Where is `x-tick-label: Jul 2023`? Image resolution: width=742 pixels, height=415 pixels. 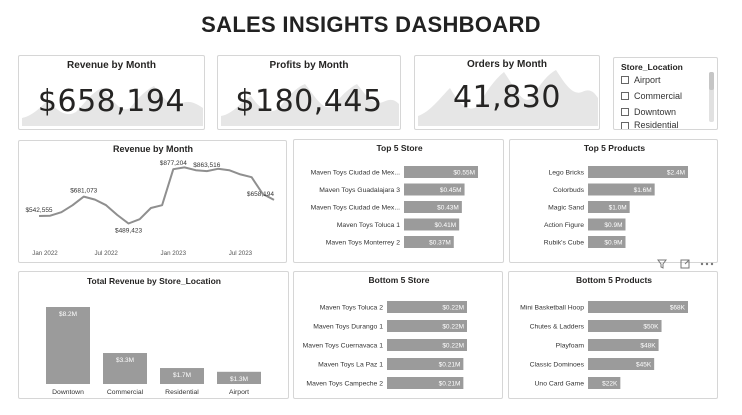 x-tick-label: Jul 2023 is located at coordinates (241, 253).